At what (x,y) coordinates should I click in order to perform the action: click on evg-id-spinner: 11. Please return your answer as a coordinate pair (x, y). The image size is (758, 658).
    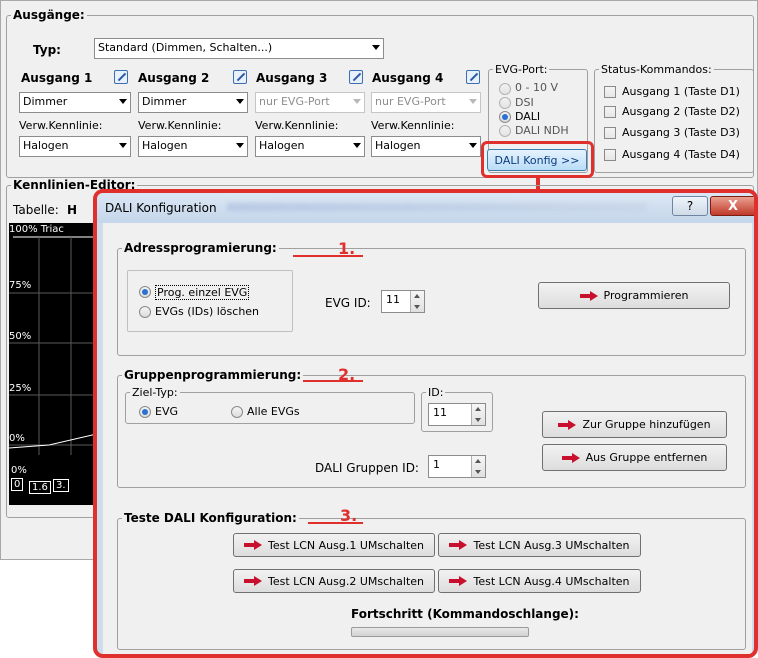
    Looking at the image, I should click on (403, 301).